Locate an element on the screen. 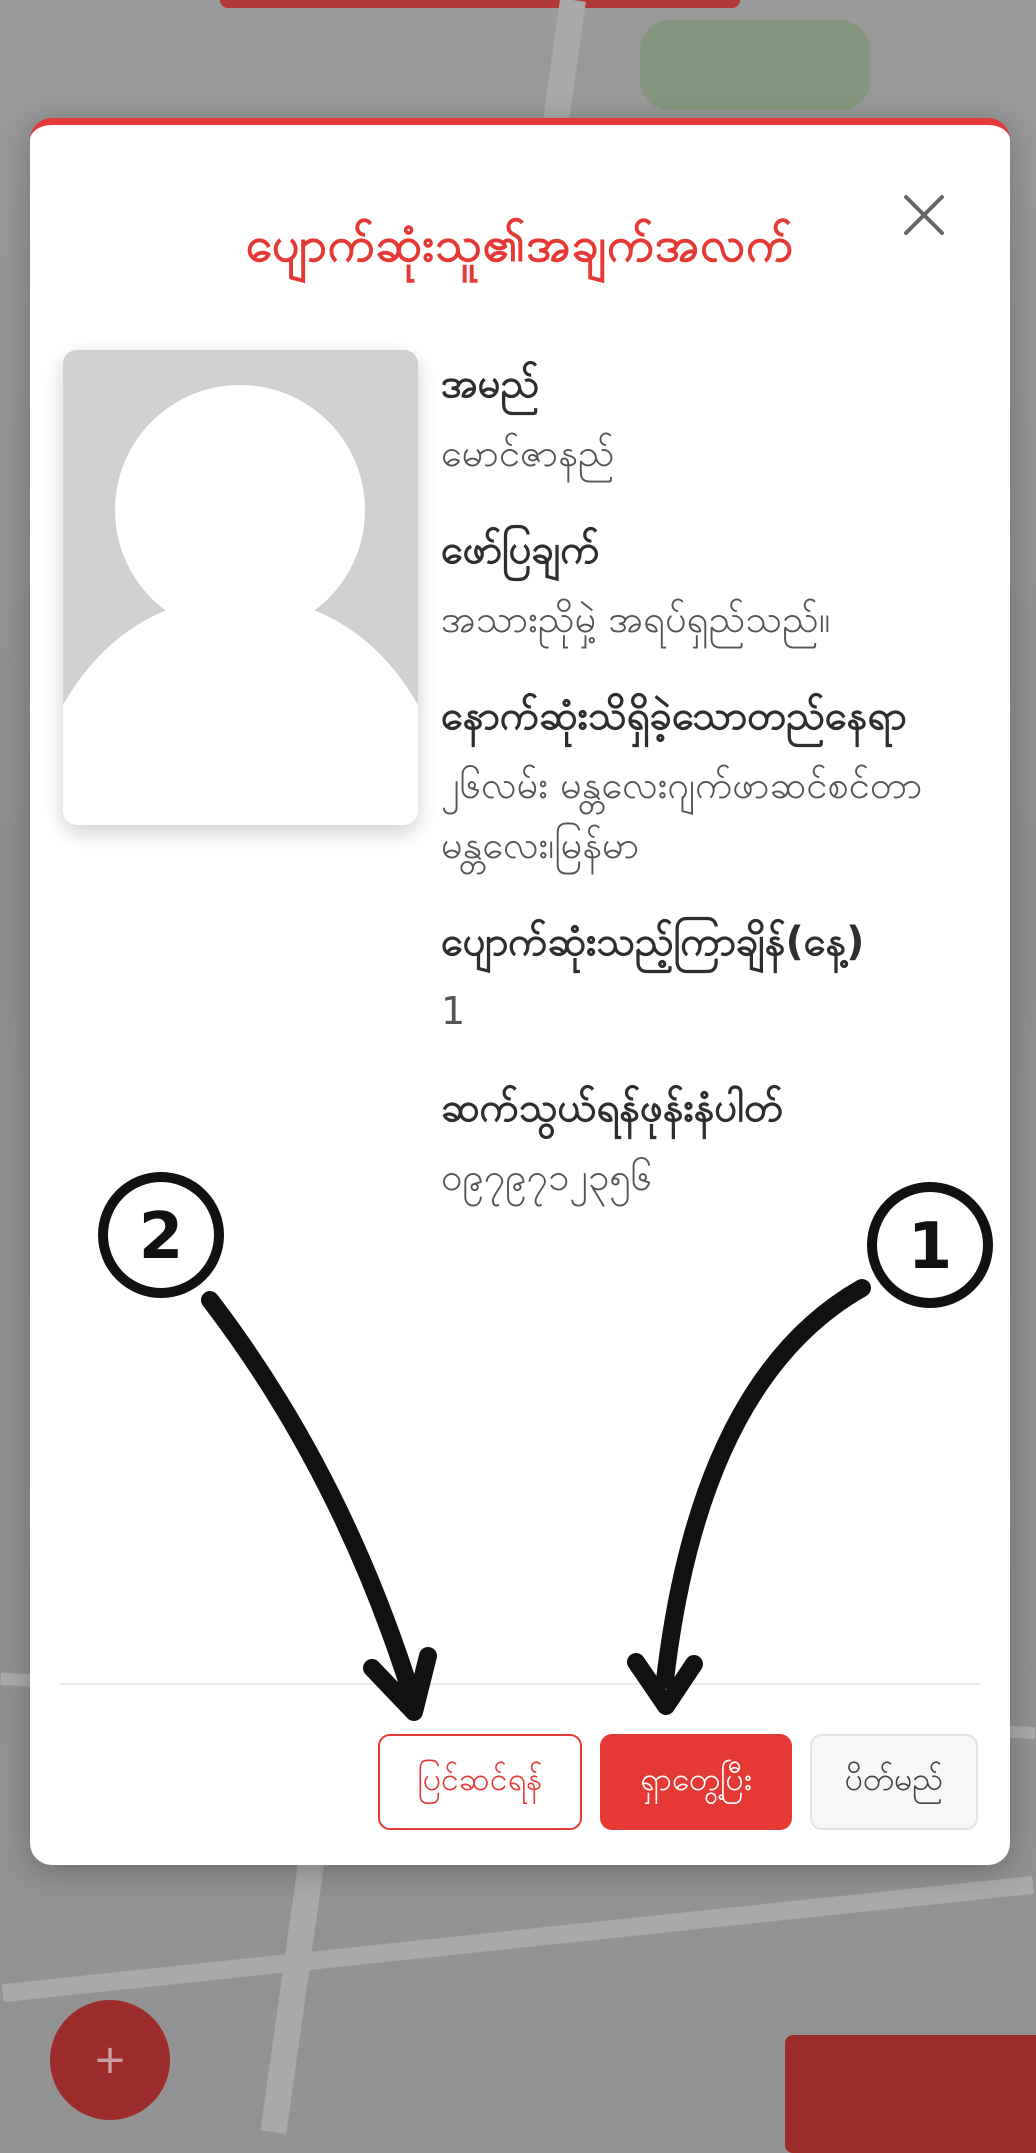  field-value: 1 is located at coordinates (453, 1011).